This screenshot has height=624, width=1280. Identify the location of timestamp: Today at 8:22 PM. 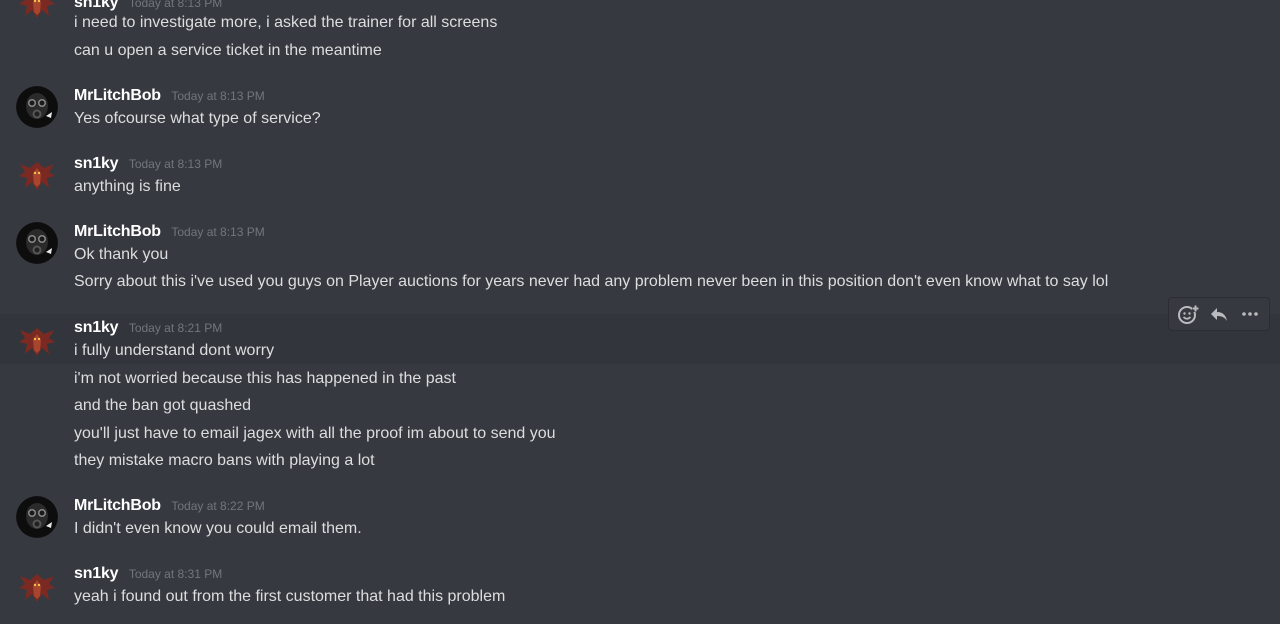
(218, 506).